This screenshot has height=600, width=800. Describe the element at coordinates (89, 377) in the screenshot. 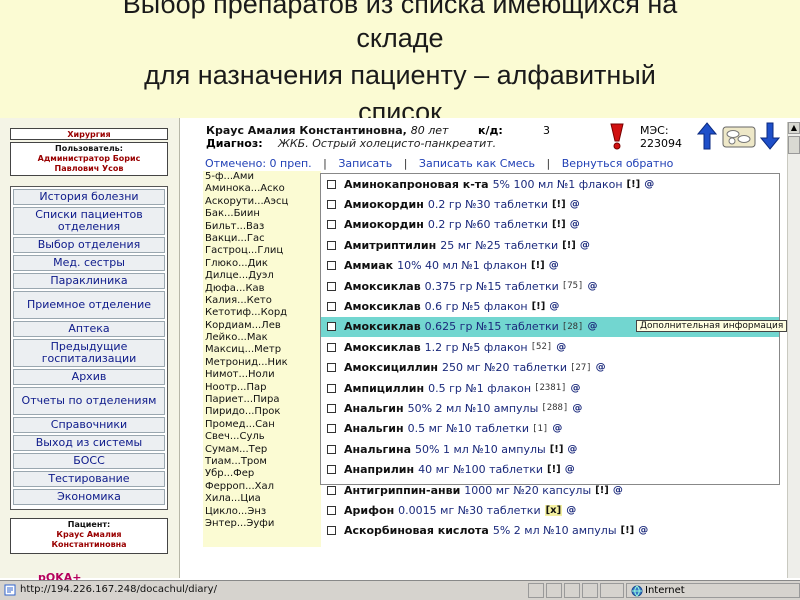

I see `nav-archive: Архив` at that location.